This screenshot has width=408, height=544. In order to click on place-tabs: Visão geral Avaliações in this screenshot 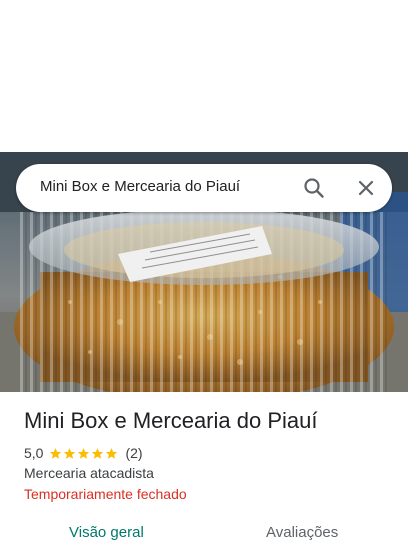, I will do `click(204, 530)`.